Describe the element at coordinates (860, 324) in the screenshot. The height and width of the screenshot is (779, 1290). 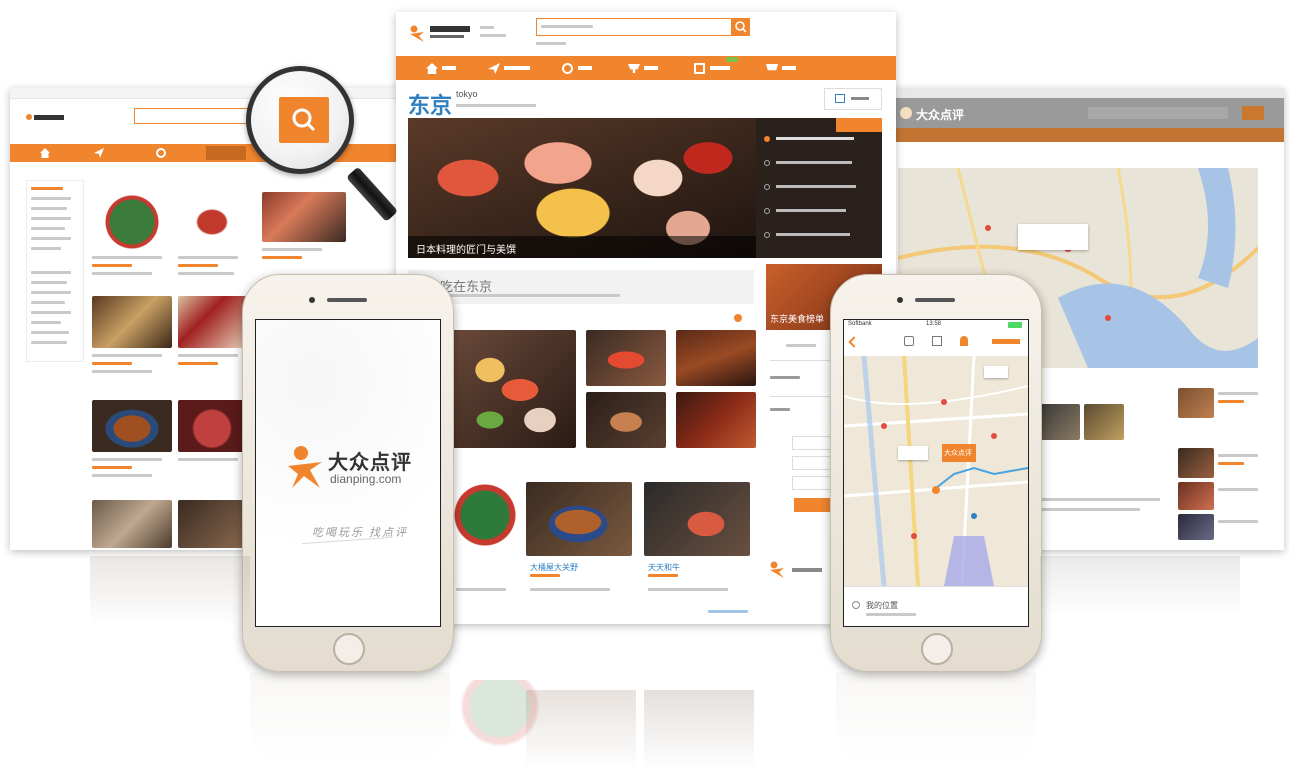
I see `carrier-text: Softbank` at that location.